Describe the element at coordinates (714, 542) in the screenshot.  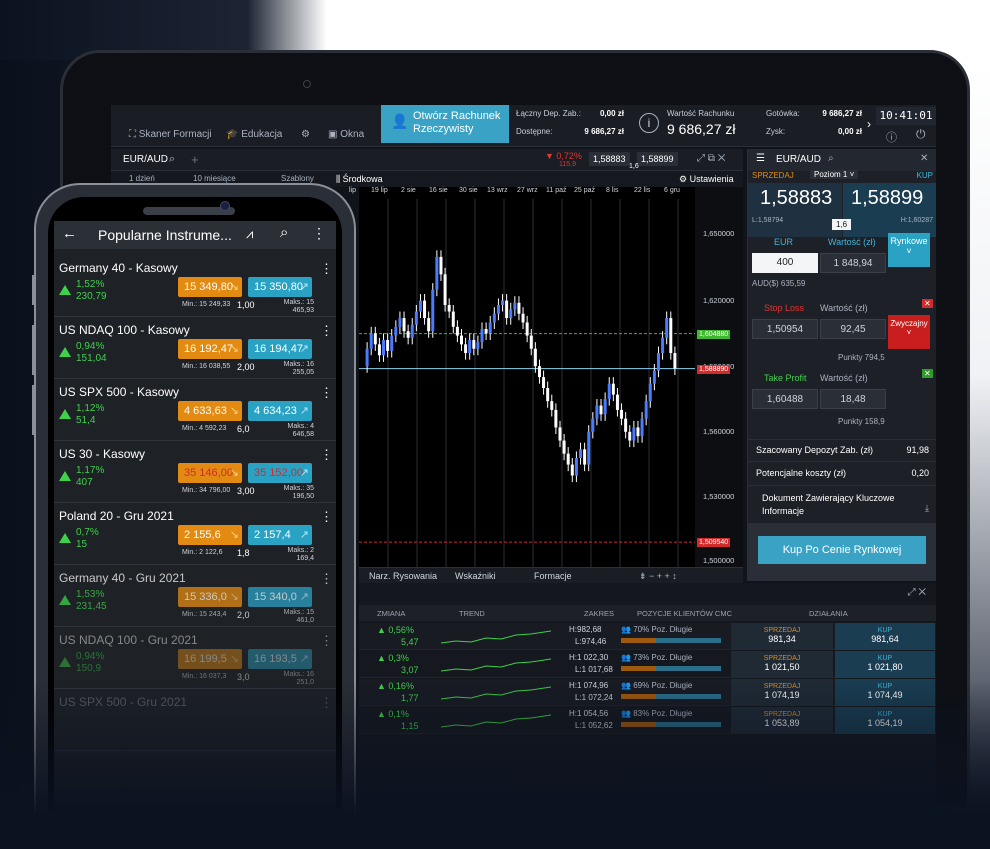
I see `stop-loss-label: 1,509540` at that location.